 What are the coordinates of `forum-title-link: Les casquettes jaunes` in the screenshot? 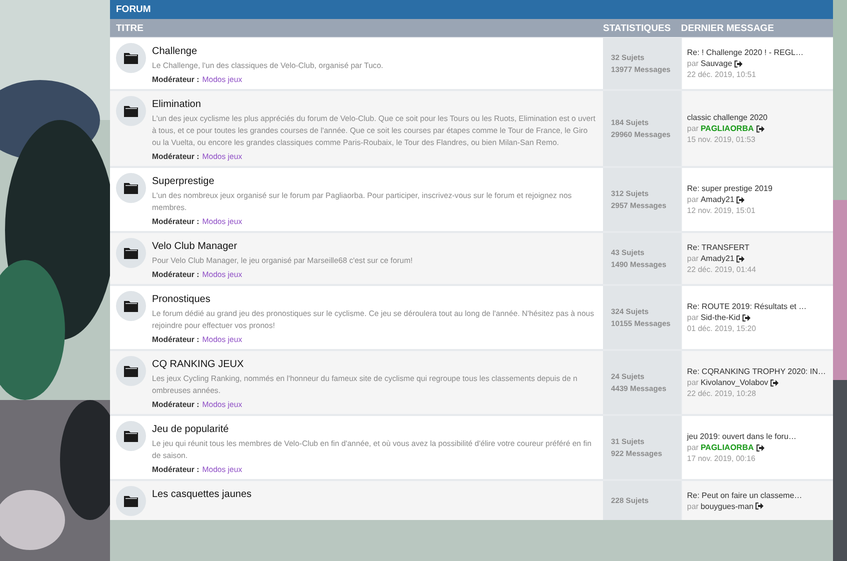 It's located at (202, 494).